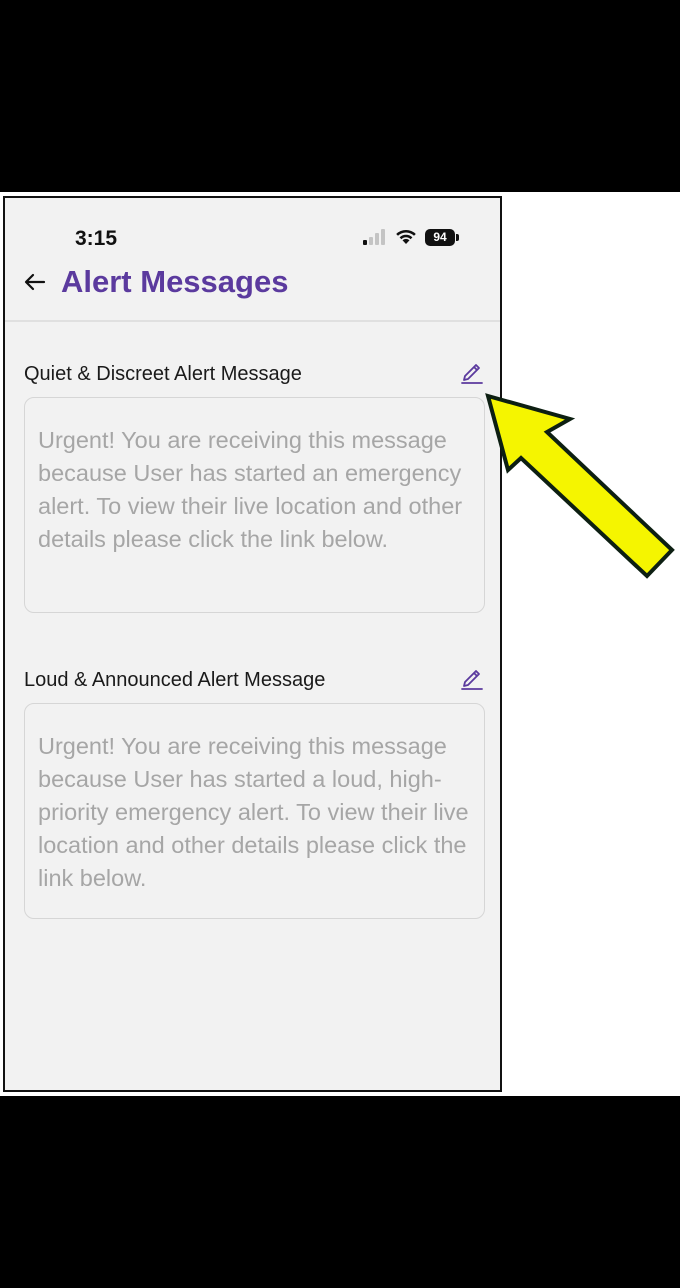 This screenshot has width=680, height=1288. I want to click on cellular-signal-icon, so click(374, 237).